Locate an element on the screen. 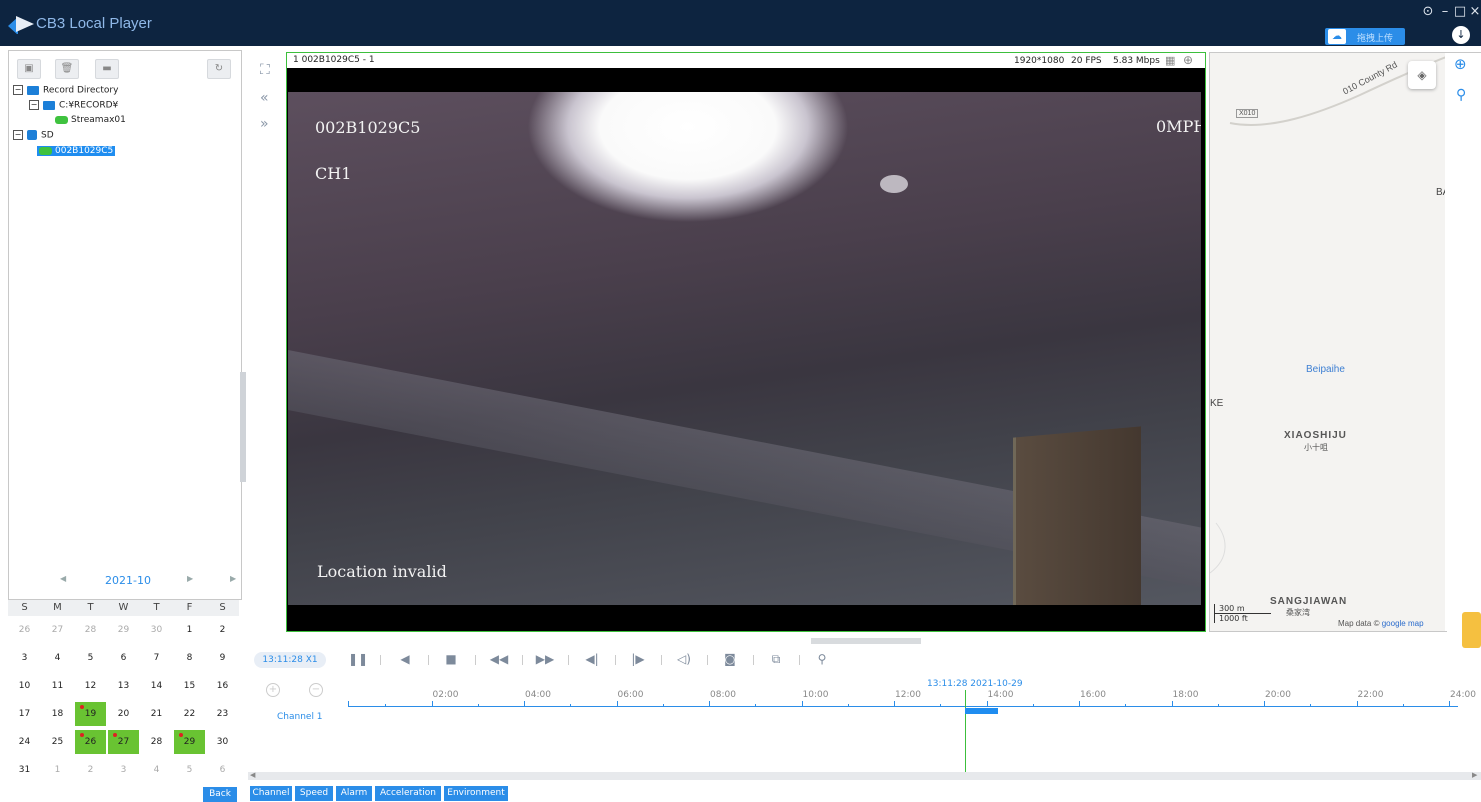 Image resolution: width=1481 pixels, height=802 pixels. pause-button: ❚❚ is located at coordinates (358, 659).